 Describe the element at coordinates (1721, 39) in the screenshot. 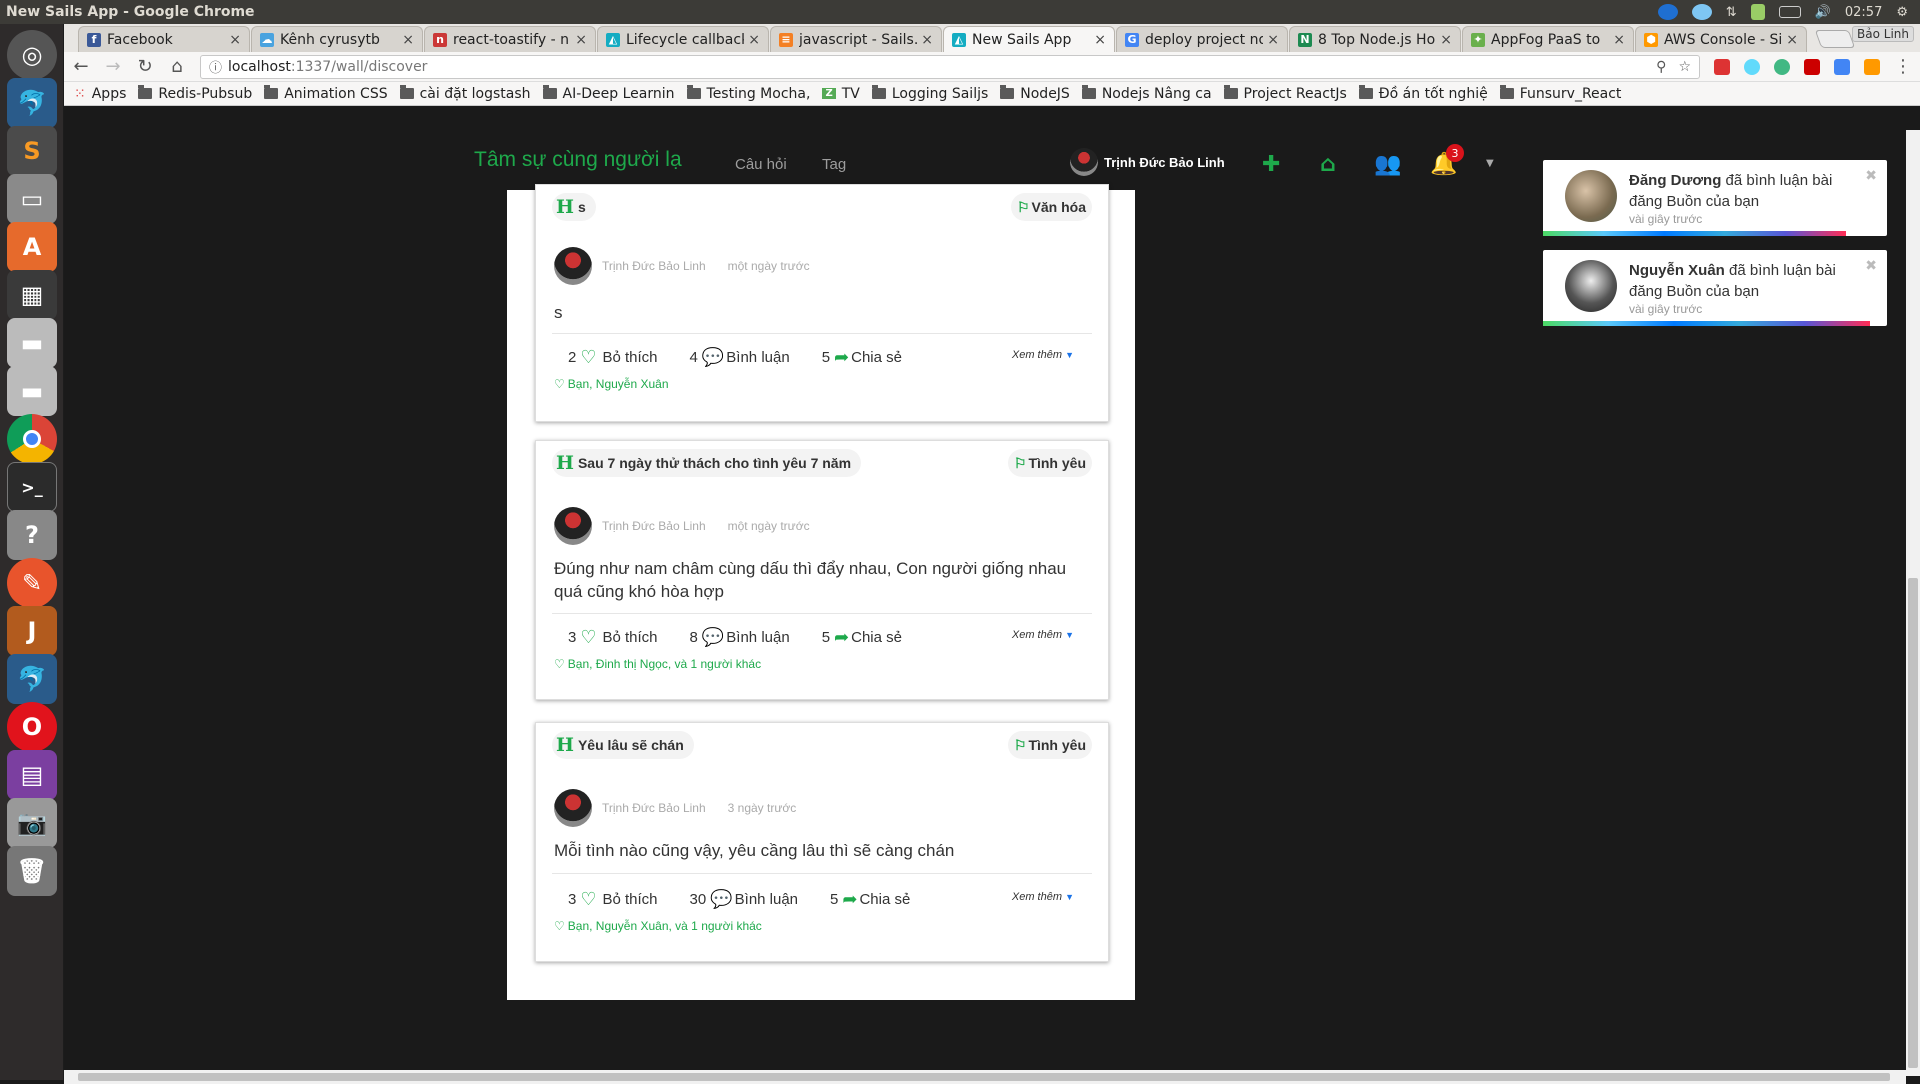

I see `tab-aws-console: ⬢ AWS Console - Si ×` at that location.